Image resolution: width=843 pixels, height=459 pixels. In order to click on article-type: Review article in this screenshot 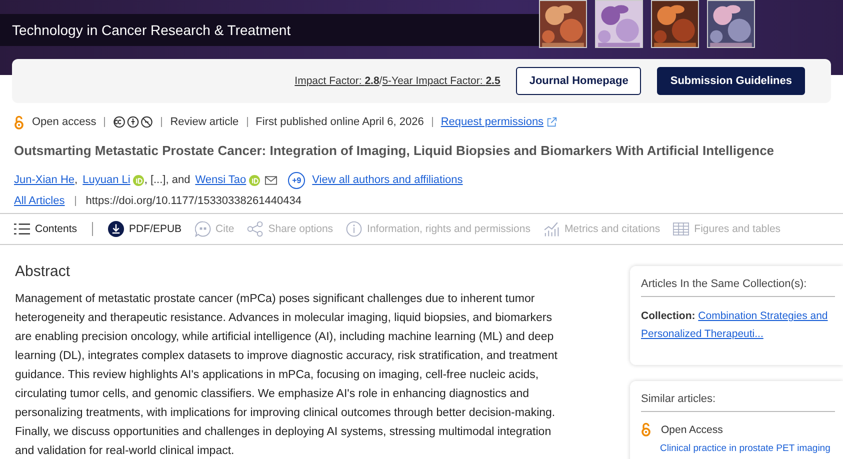, I will do `click(204, 122)`.